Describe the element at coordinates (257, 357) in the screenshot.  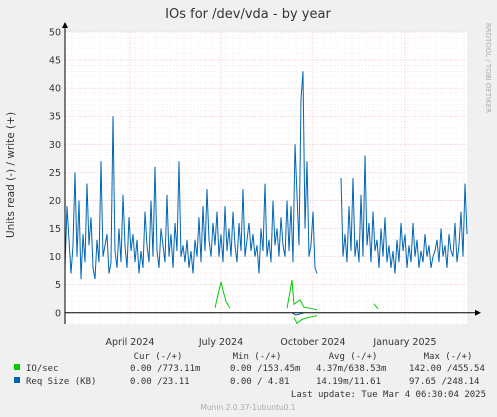
I see `legend-header-min: Min (-/+)` at that location.